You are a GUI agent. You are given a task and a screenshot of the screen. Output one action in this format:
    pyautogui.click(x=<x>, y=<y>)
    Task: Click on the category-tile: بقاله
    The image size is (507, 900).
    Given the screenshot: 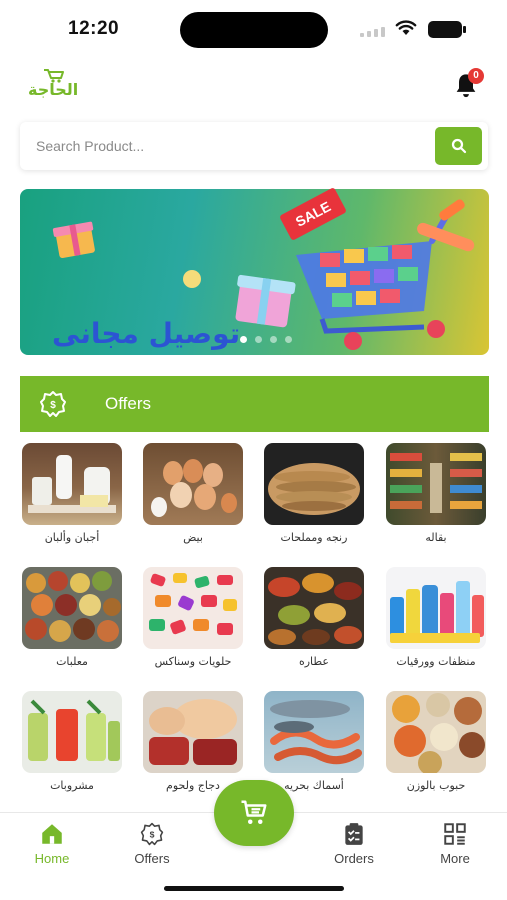 What is the action you would take?
    pyautogui.click(x=436, y=493)
    